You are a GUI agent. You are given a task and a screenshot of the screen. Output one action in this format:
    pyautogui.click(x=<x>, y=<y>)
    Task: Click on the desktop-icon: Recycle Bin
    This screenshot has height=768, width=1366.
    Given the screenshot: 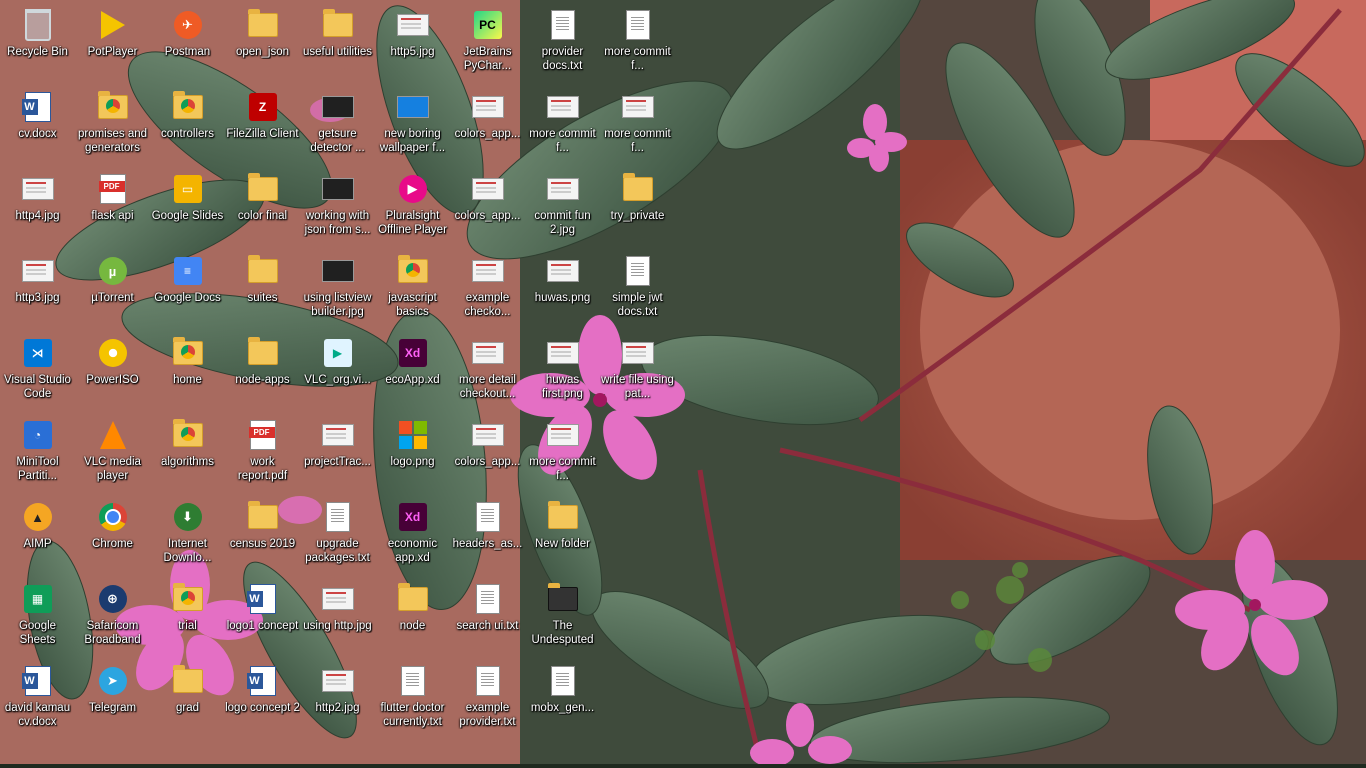 What is the action you would take?
    pyautogui.click(x=37, y=43)
    